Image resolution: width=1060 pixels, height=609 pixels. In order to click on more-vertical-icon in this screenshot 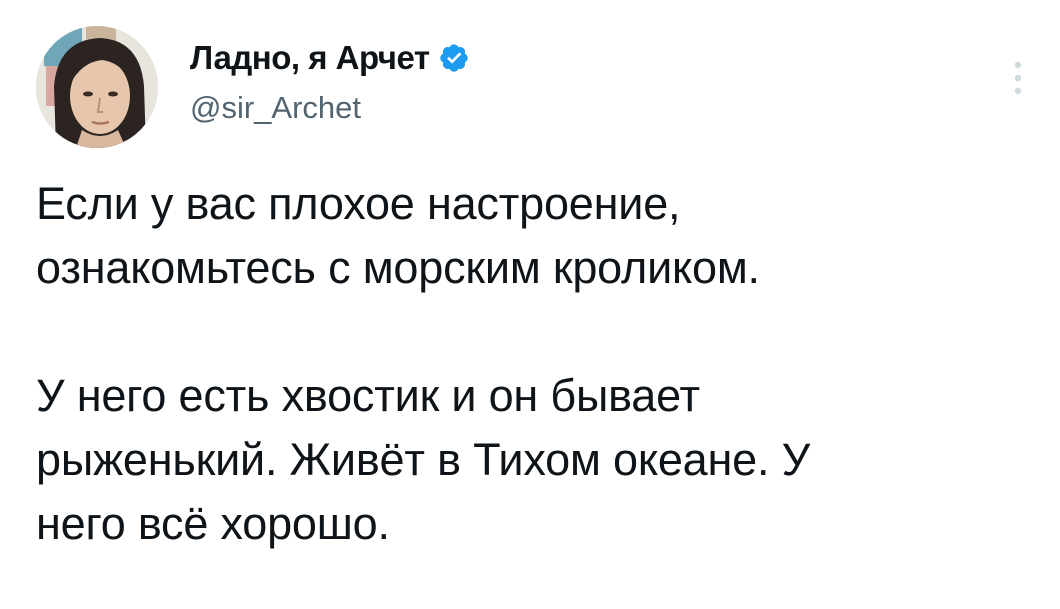, I will do `click(1018, 78)`.